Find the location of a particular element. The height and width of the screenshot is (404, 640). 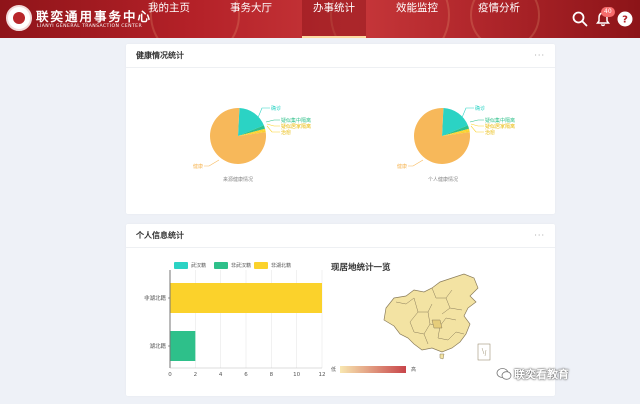

brand-subtitle: LIANYI GENERAL TRANSACTION CENTER is located at coordinates (90, 26).